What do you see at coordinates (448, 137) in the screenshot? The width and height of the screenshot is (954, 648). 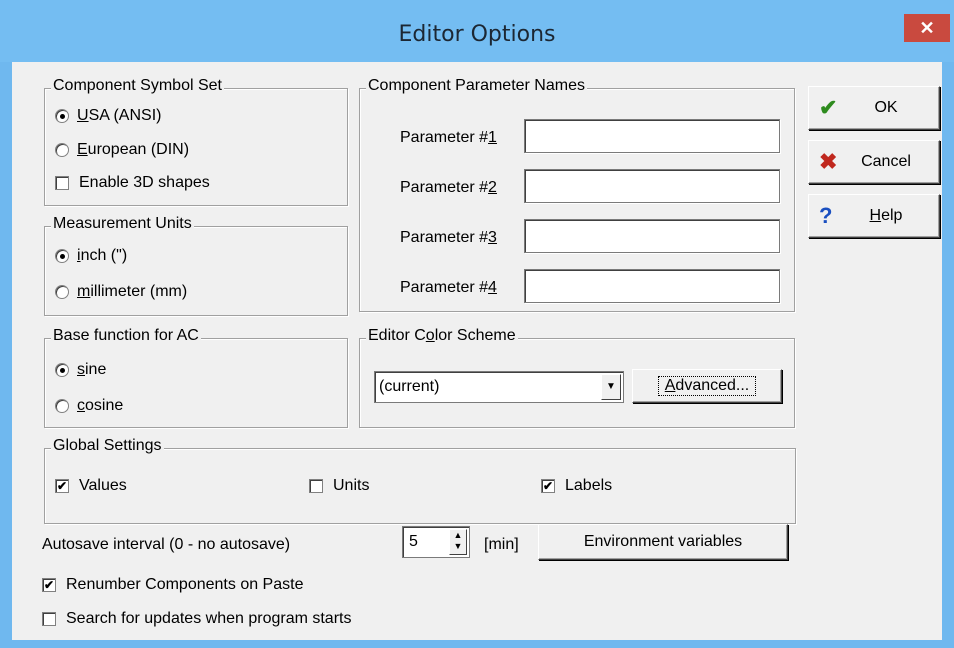 I see `parameter-1-label: Parameter #1` at bounding box center [448, 137].